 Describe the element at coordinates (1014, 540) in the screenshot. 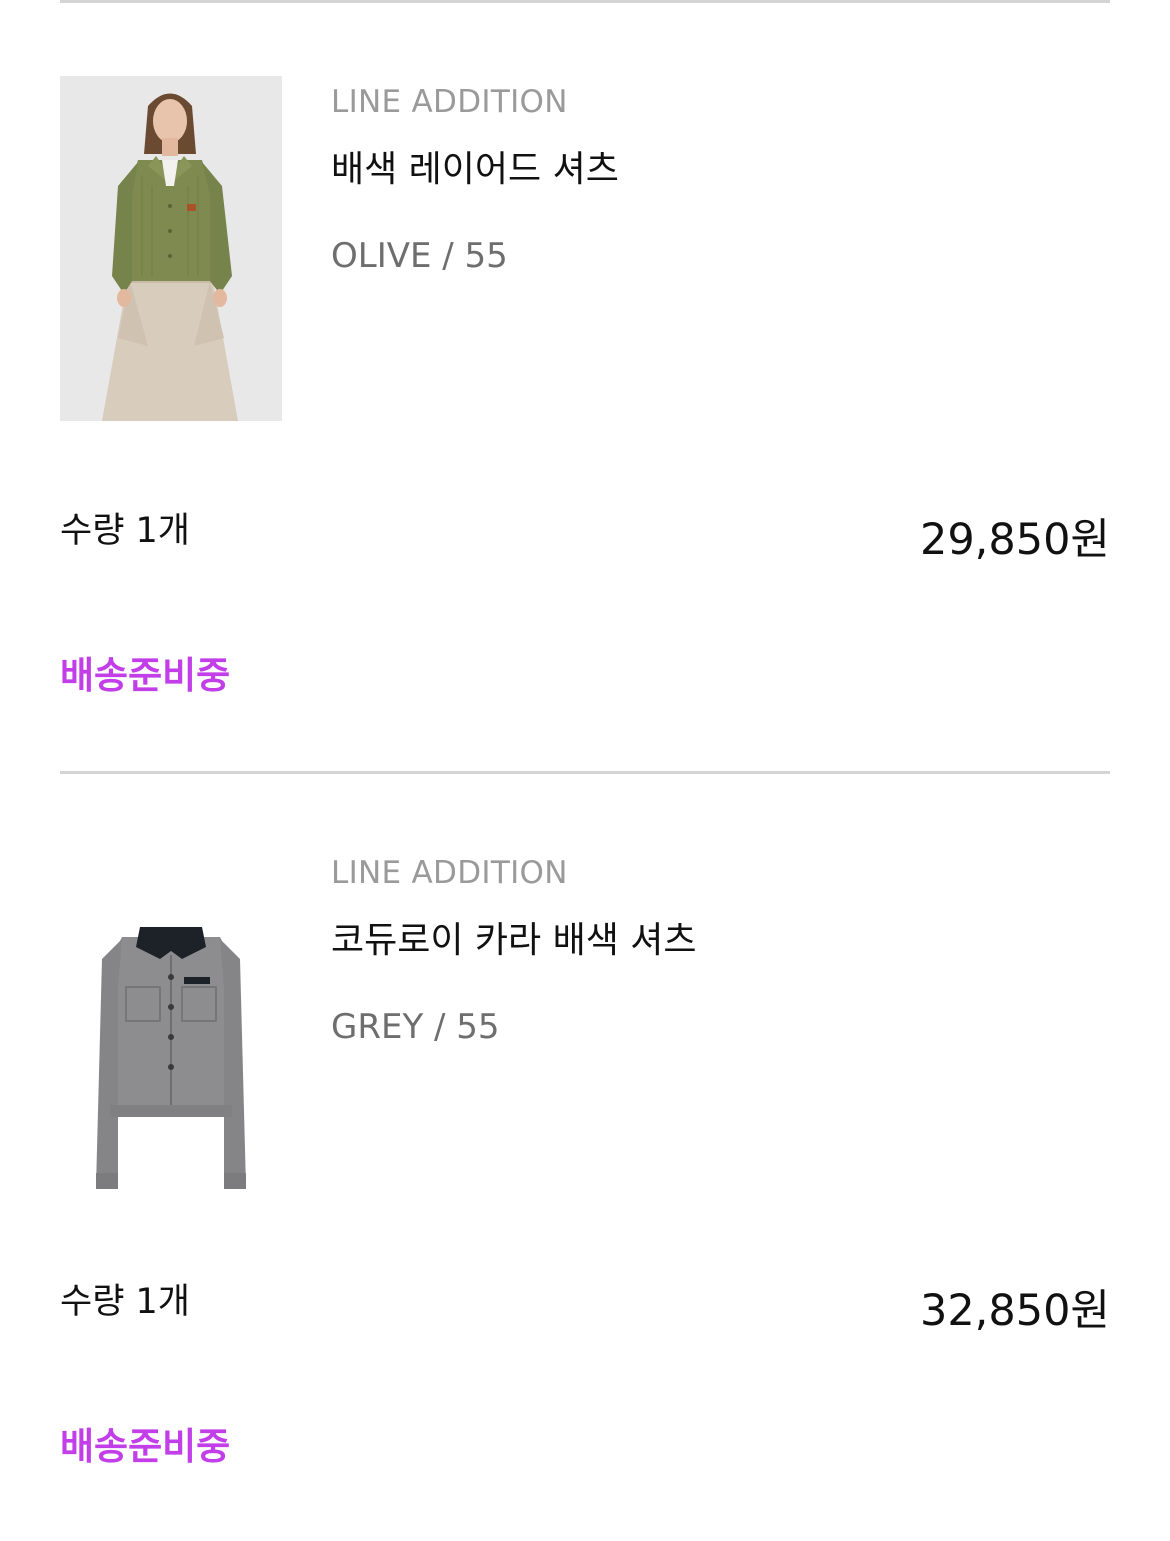

I see `price: 29,850원` at that location.